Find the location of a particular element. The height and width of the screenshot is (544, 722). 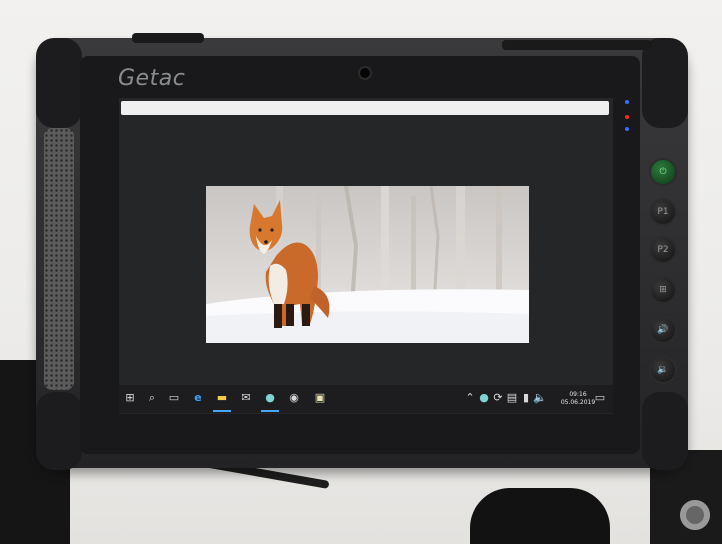

bumper-top-left is located at coordinates (59, 83).